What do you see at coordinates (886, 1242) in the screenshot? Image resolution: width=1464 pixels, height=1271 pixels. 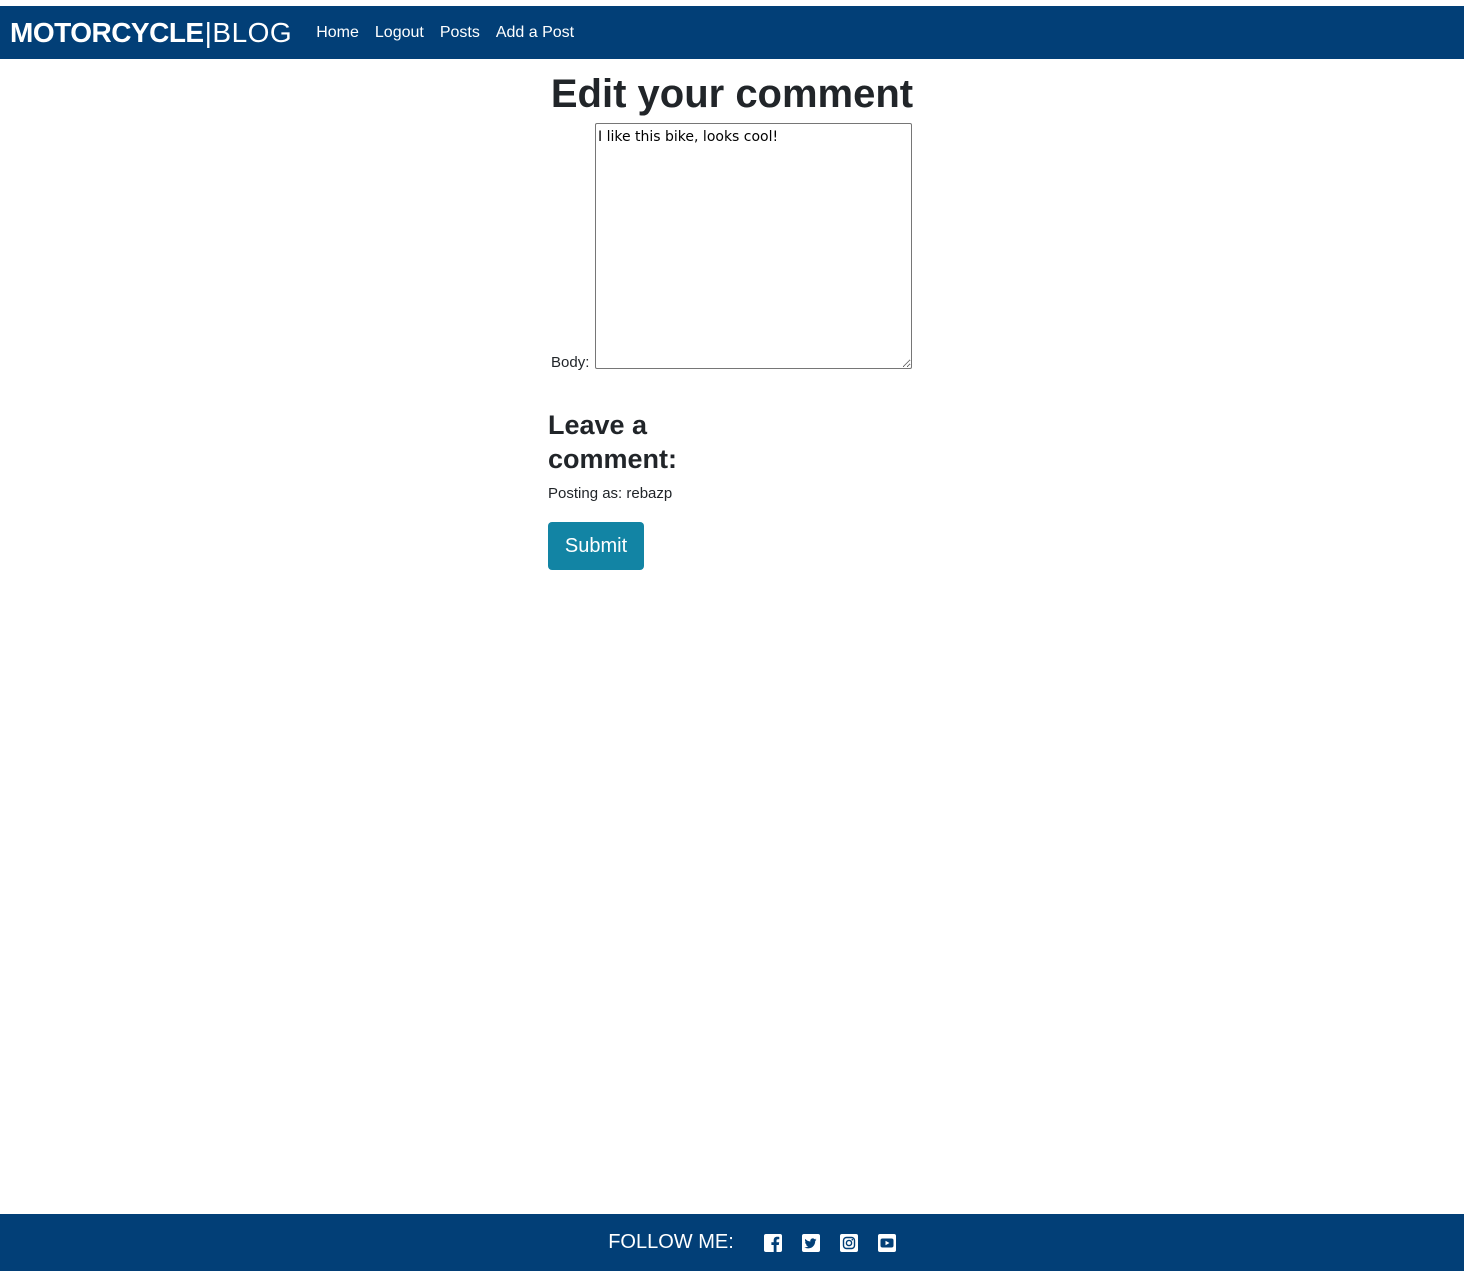 I see `youtube-icon` at bounding box center [886, 1242].